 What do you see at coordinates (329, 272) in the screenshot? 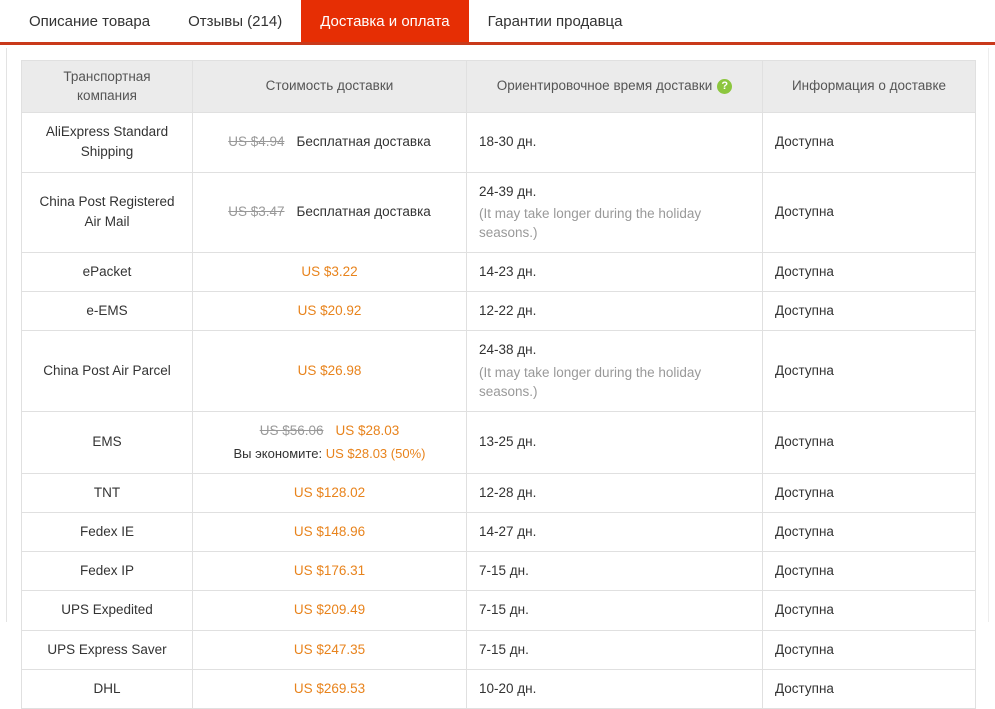
I see `cell-cost: US $3.22` at bounding box center [329, 272].